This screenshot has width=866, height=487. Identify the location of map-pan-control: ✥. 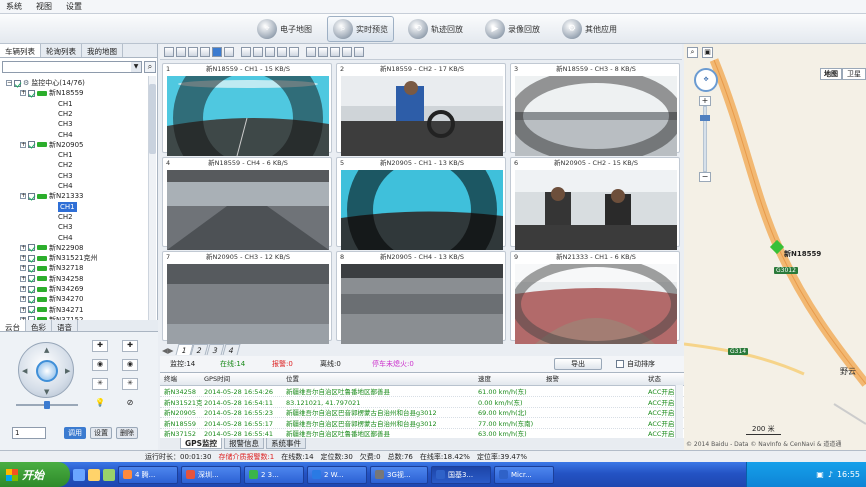
(706, 80).